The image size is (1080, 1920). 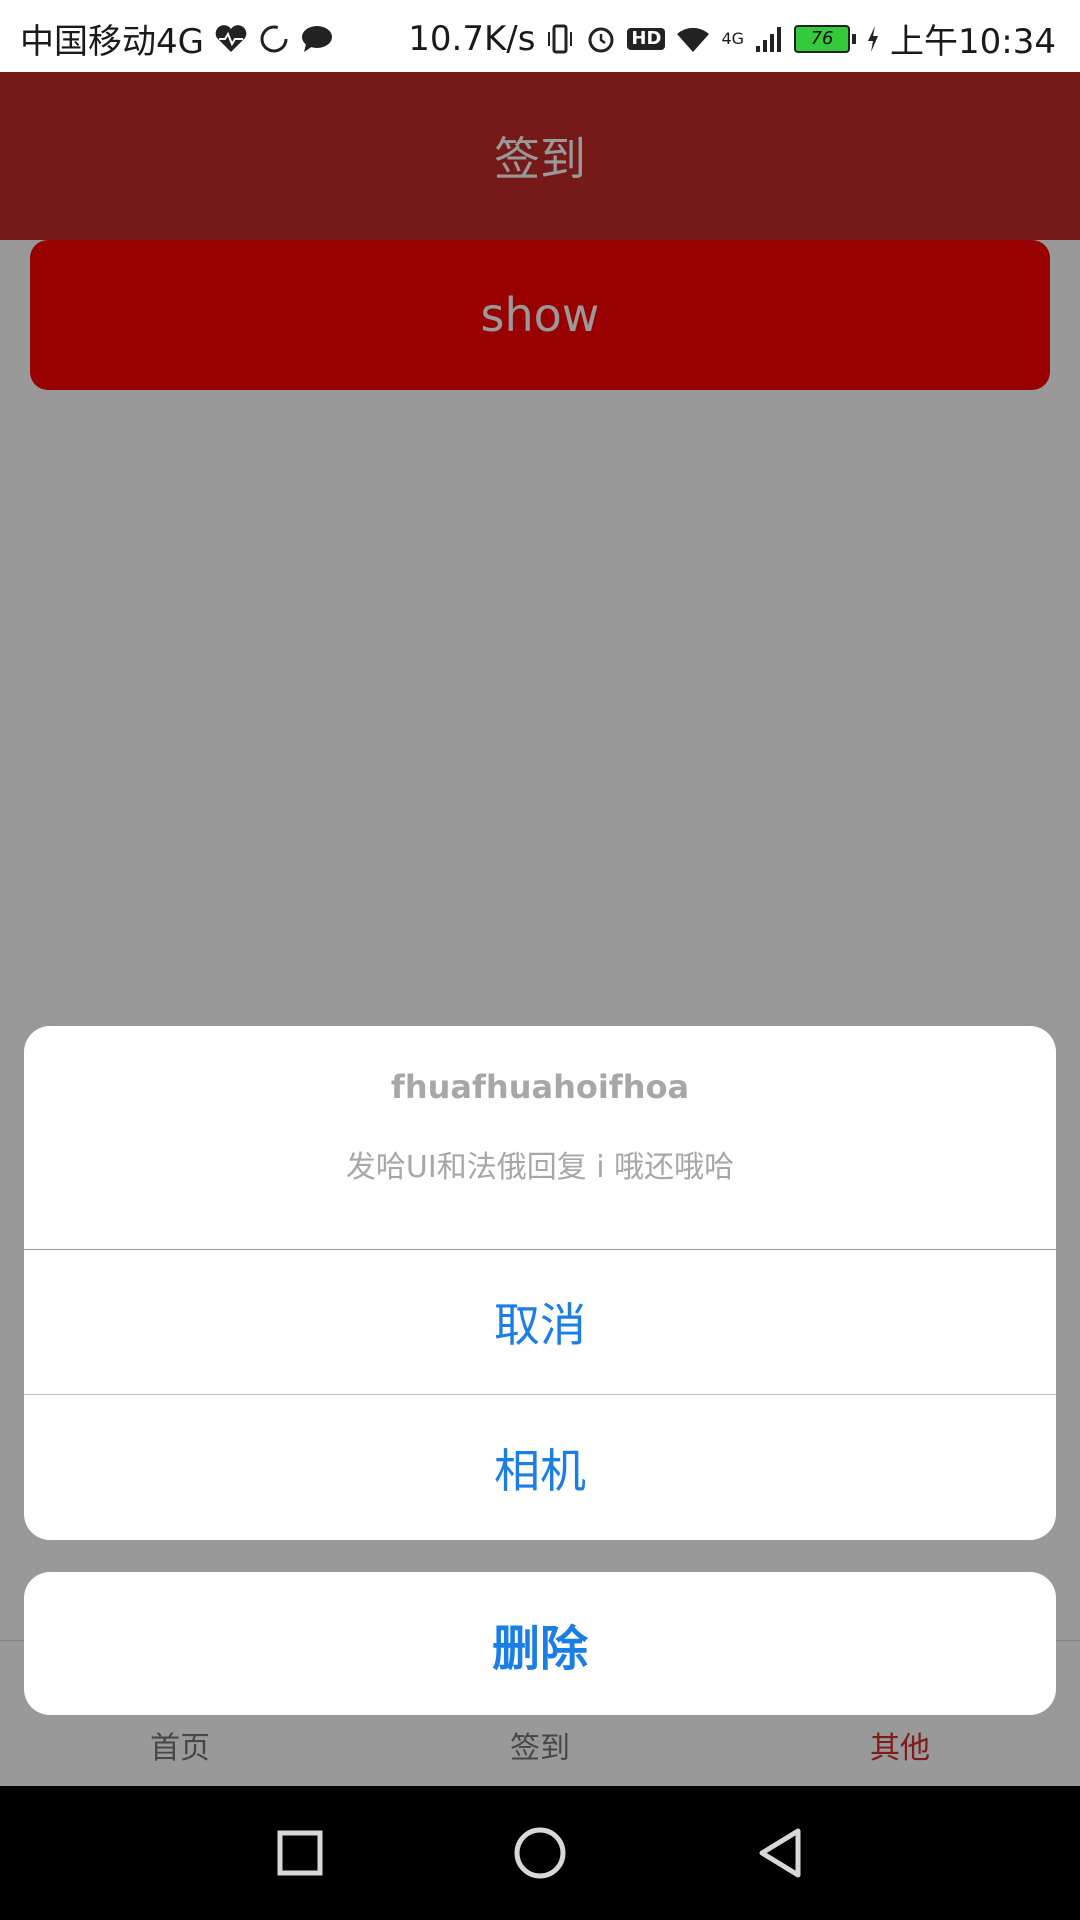 What do you see at coordinates (540, 1643) in the screenshot?
I see `delete-action-button: 删除` at bounding box center [540, 1643].